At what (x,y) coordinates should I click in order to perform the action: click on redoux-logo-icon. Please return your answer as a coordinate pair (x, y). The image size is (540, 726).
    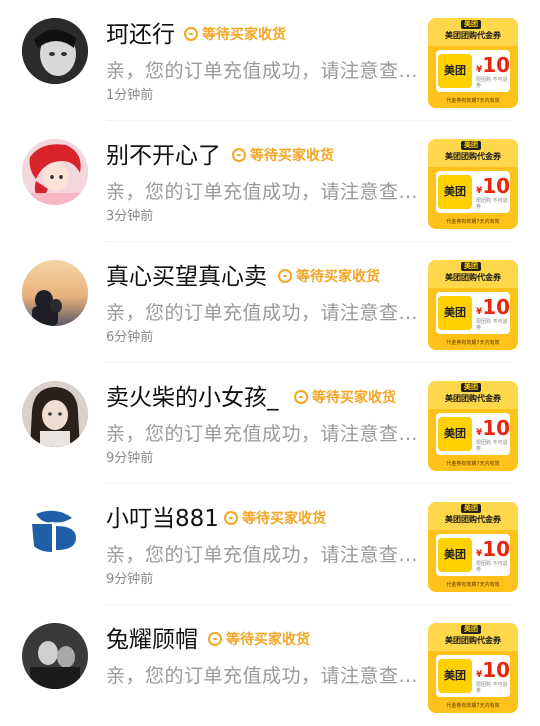
    Looking at the image, I should click on (55, 535).